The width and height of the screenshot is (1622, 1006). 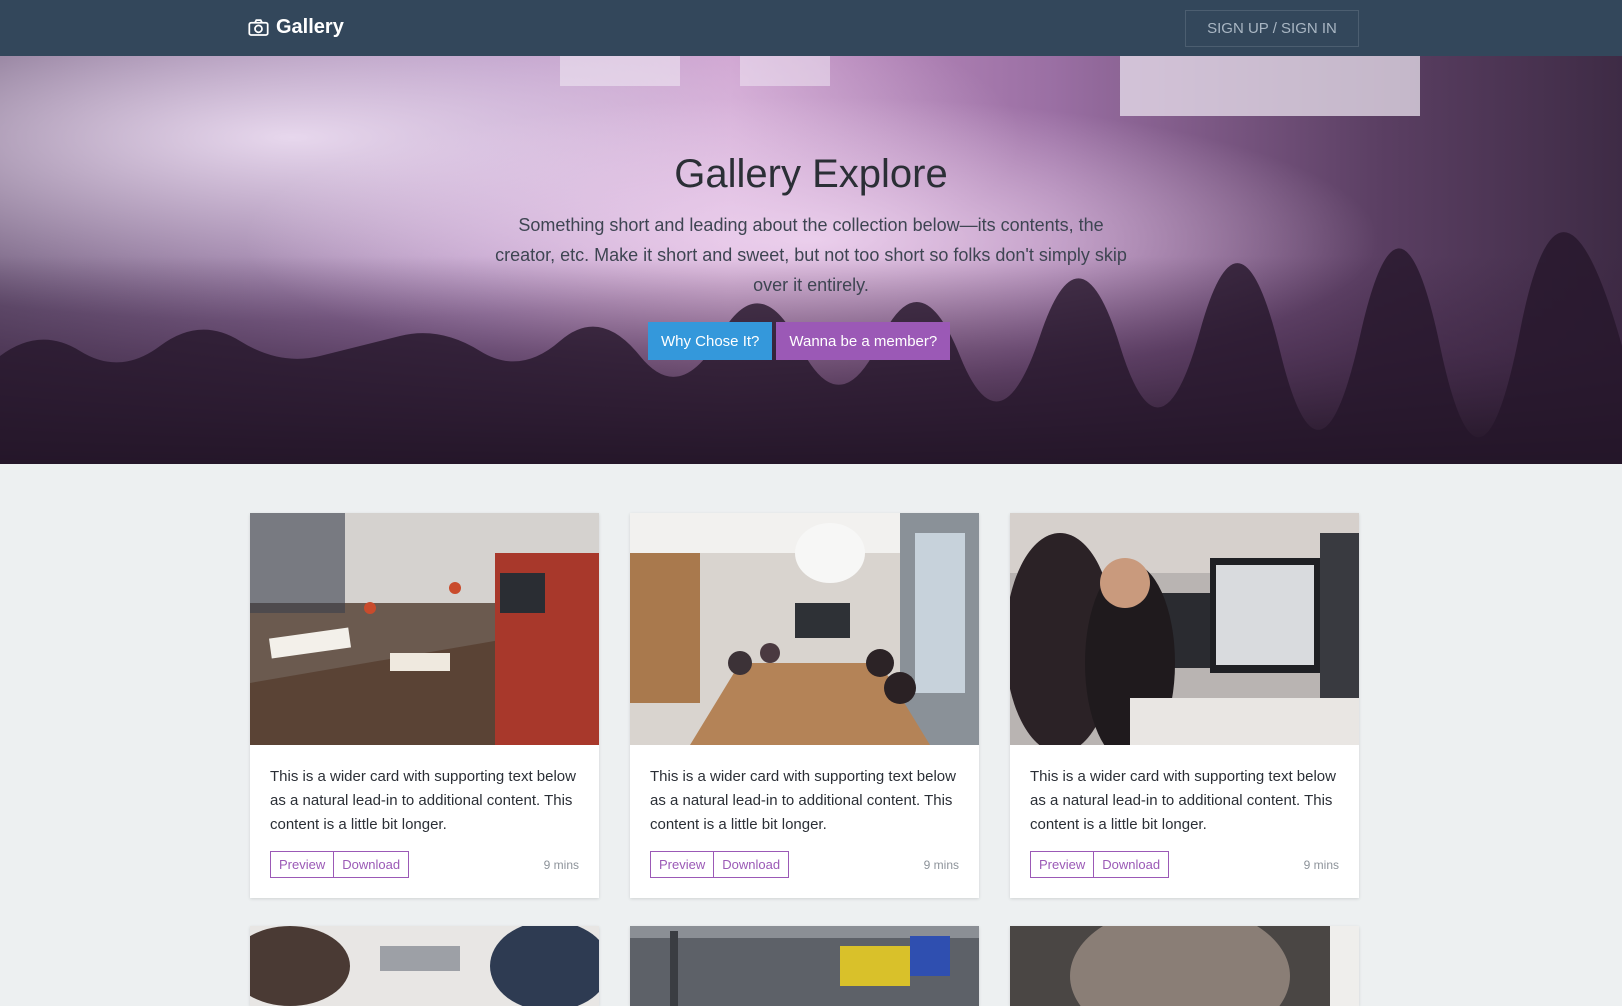 I want to click on hero-title: Gallery Explore, so click(x=811, y=174).